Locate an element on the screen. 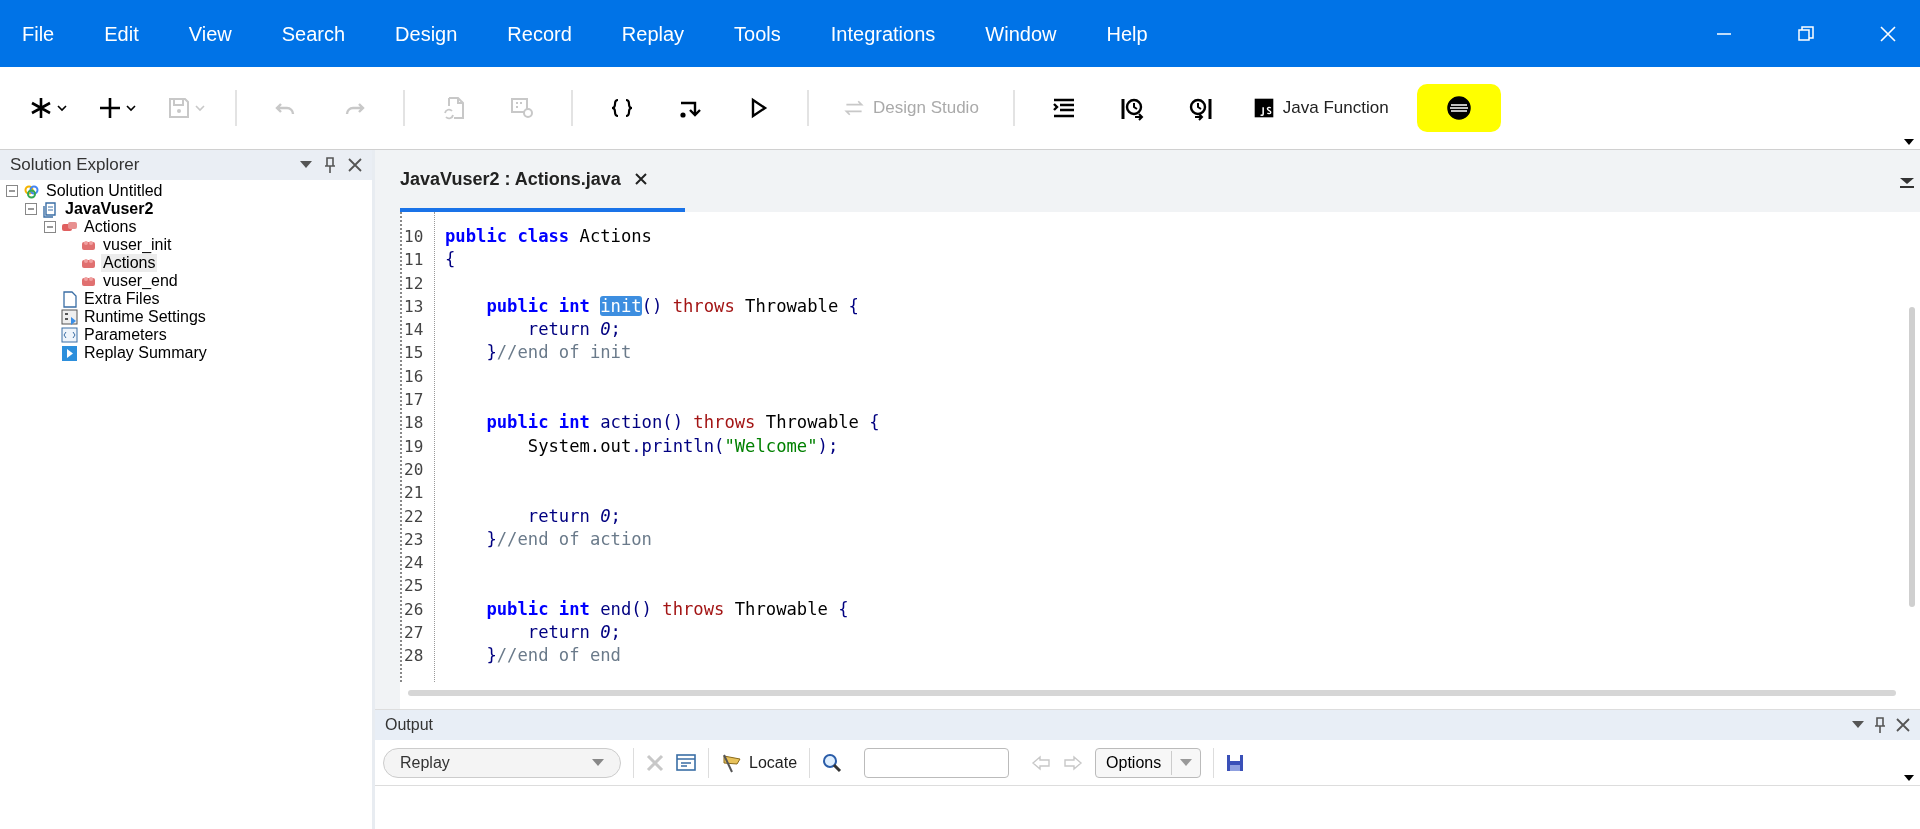 This screenshot has height=829, width=1920. menu-item: Search is located at coordinates (313, 33).